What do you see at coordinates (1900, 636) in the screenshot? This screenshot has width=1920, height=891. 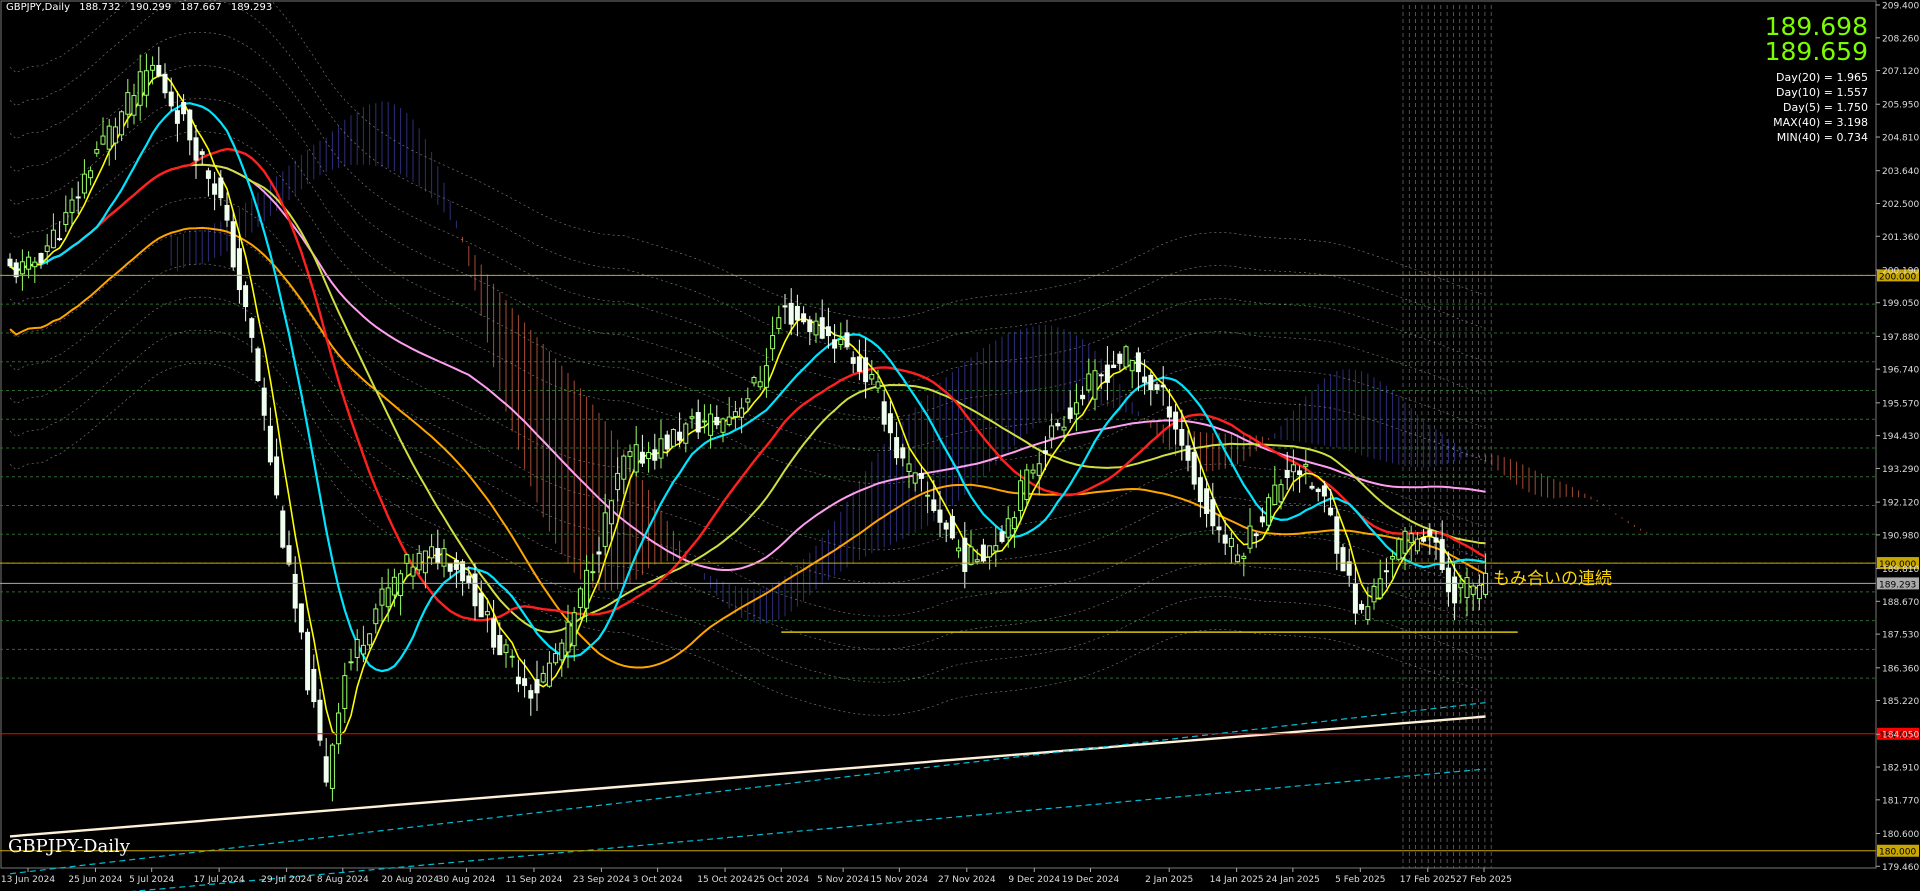 I see `y-tick-label: 187.530` at bounding box center [1900, 636].